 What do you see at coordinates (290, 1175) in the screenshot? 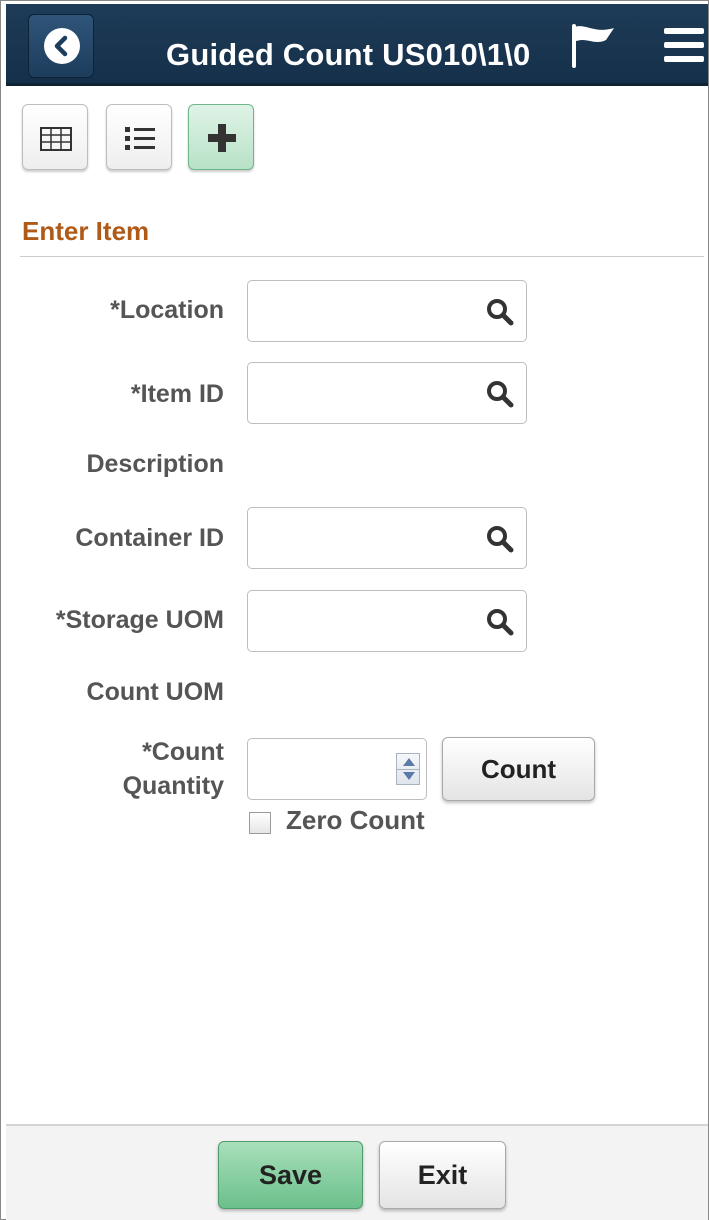
I see `save-button: Save` at bounding box center [290, 1175].